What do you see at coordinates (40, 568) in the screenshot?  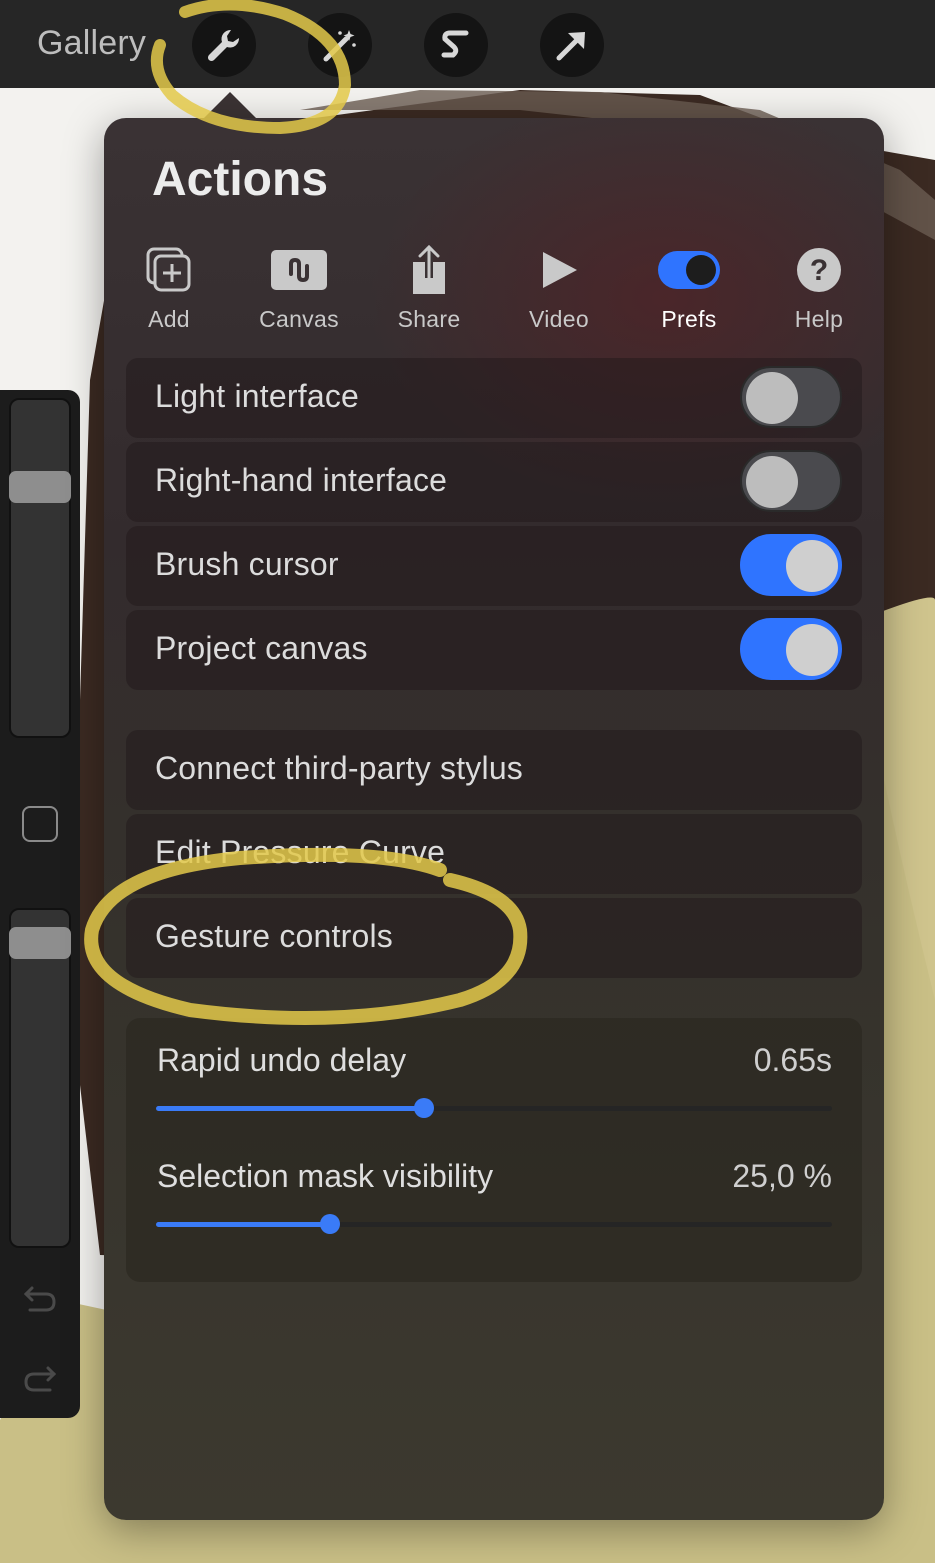 I see `brush-size-slider` at bounding box center [40, 568].